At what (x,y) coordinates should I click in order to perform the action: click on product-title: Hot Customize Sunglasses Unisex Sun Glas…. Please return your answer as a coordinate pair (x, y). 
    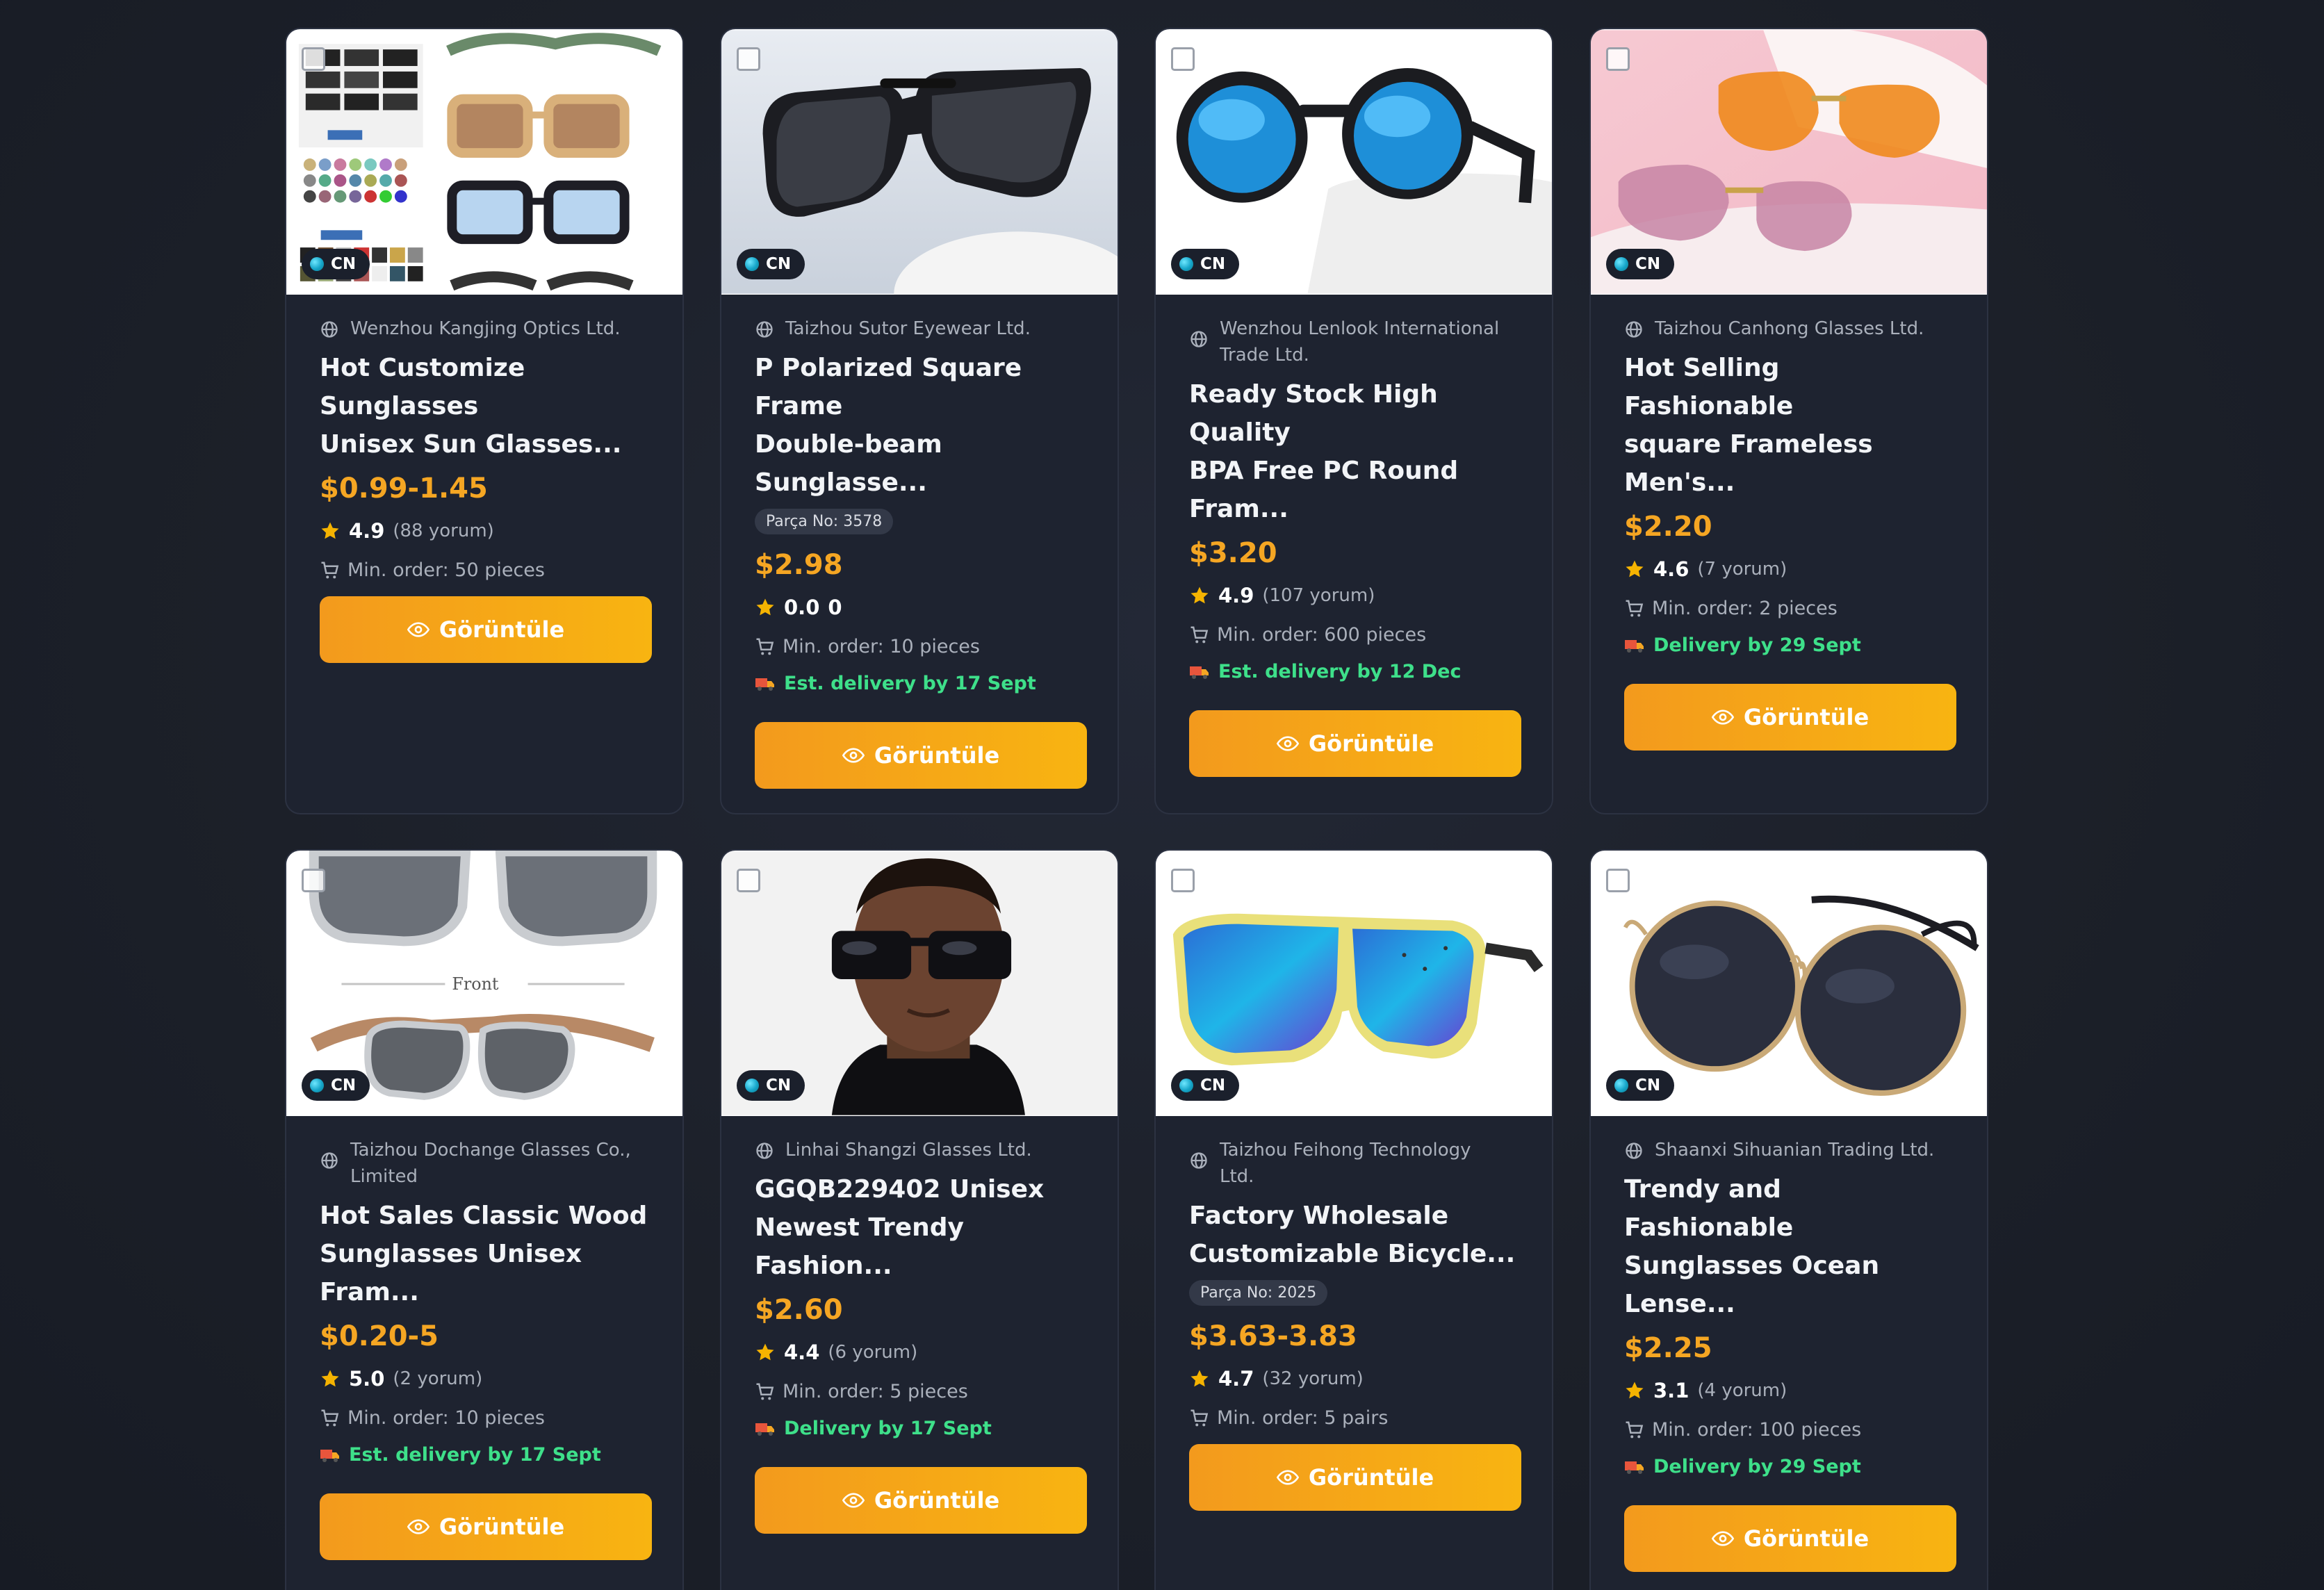
    Looking at the image, I should click on (484, 406).